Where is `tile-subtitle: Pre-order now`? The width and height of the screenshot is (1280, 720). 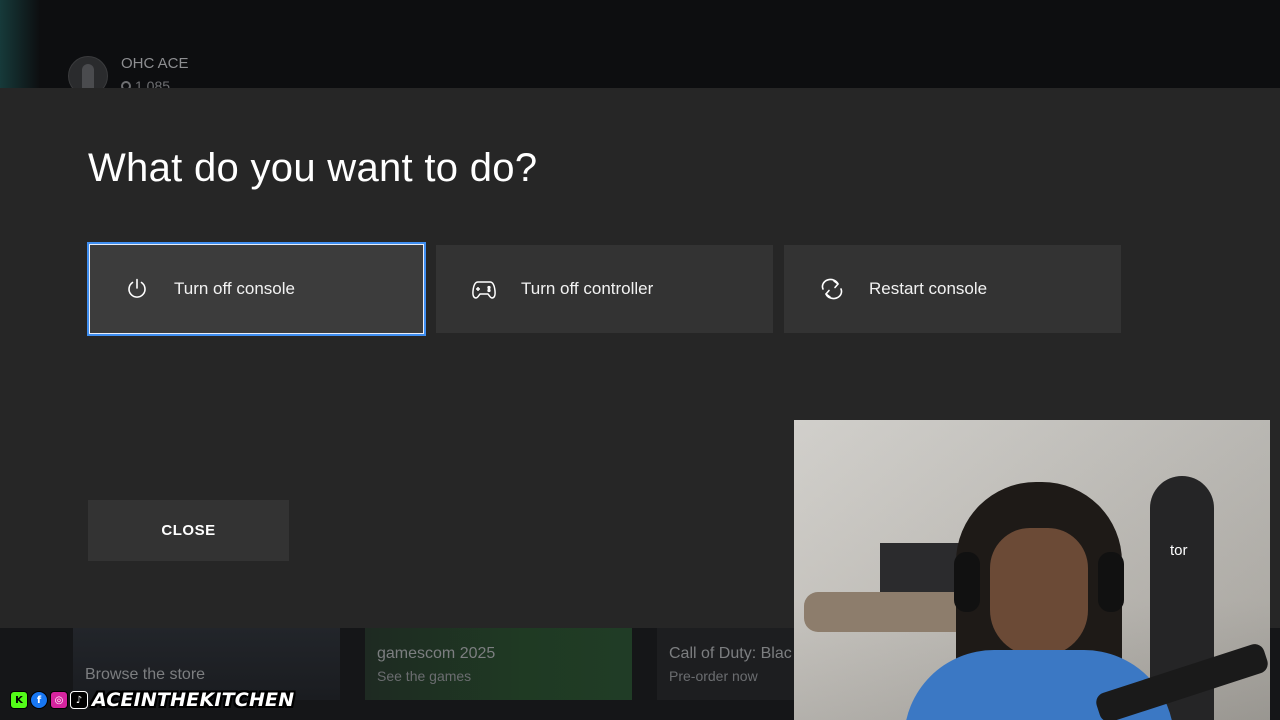
tile-subtitle: Pre-order now is located at coordinates (713, 676).